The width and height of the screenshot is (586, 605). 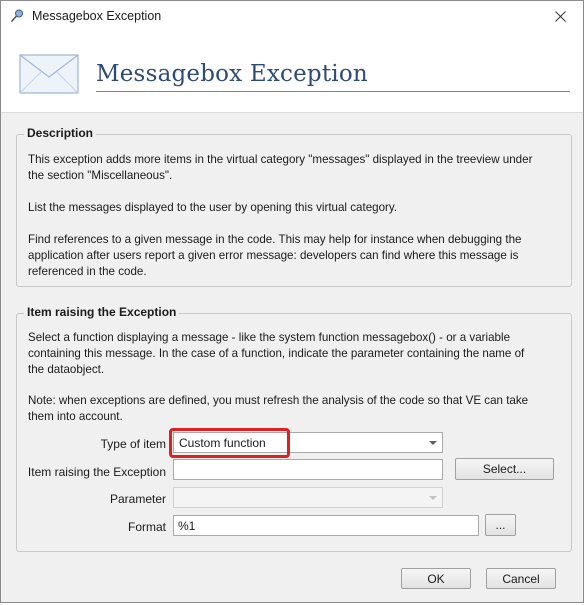 I want to click on format-label: Format, so click(x=146, y=527).